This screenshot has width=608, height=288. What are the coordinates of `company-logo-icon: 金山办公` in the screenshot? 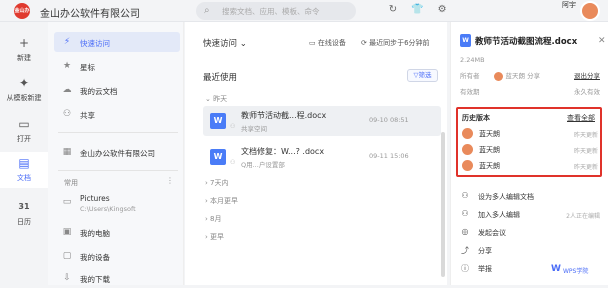 It's located at (22, 16).